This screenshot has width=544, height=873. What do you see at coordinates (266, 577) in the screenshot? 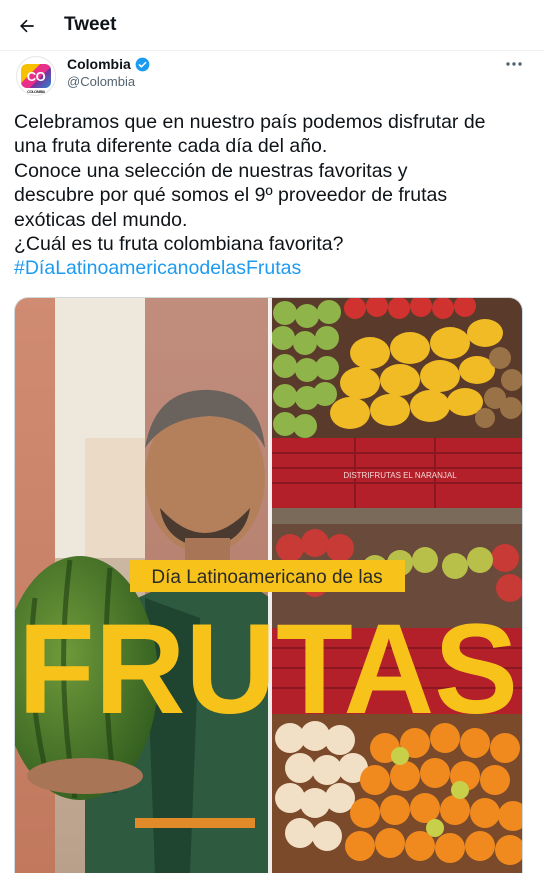
I see `banner-text: Día Latinoamericano de las` at bounding box center [266, 577].